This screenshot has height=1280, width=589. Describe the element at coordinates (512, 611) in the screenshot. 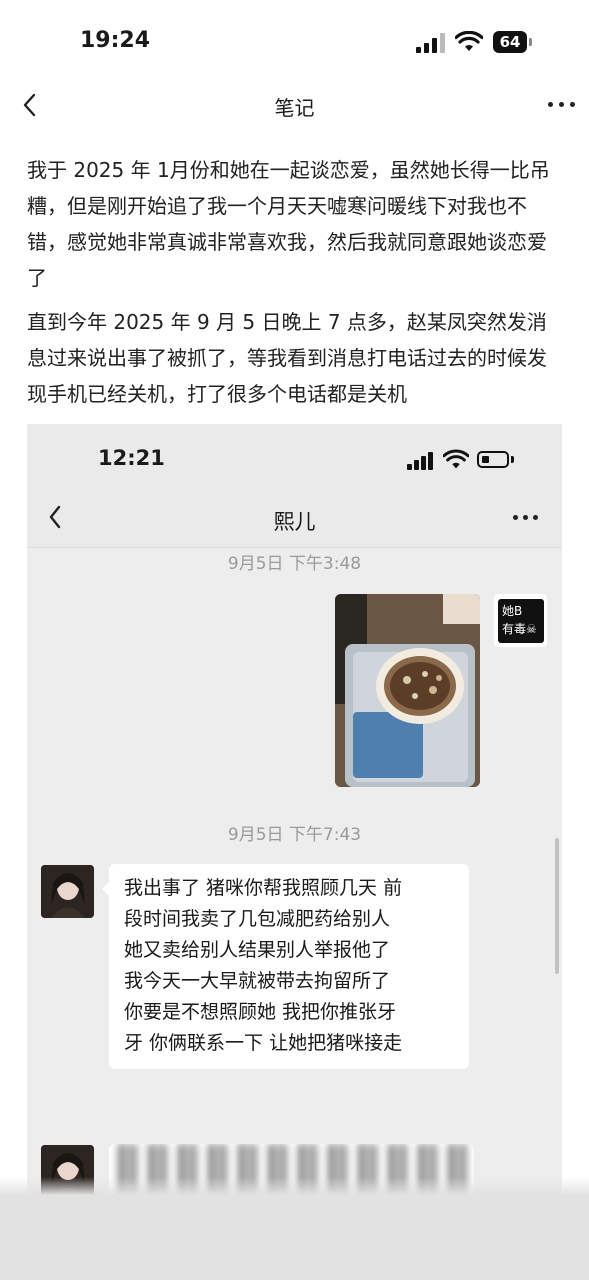

I see `self-avatar-line-1: 她B` at that location.